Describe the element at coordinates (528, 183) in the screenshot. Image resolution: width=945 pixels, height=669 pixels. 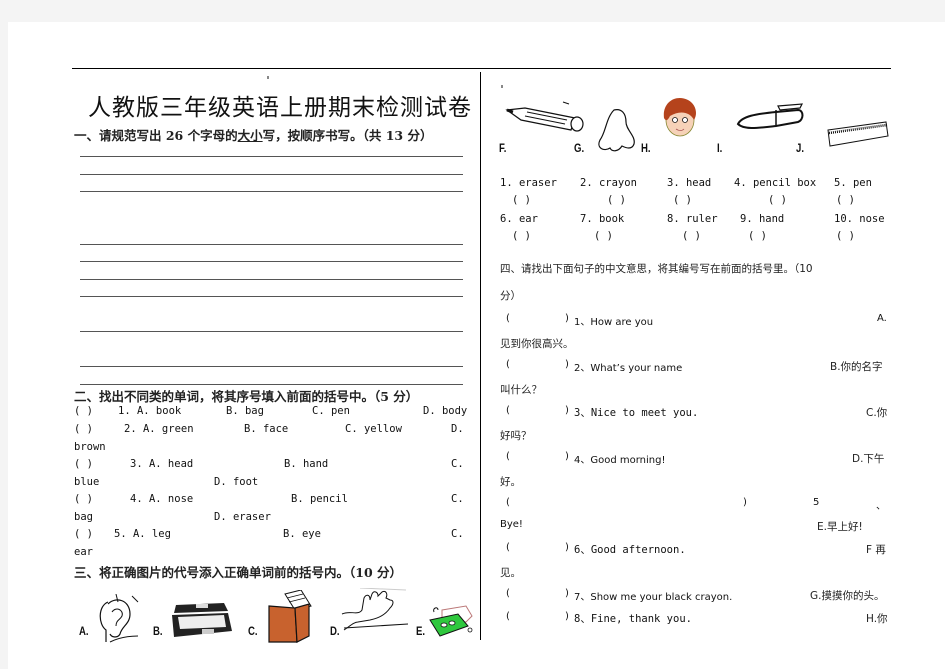
I see `word-eraser: 1. eraser` at that location.